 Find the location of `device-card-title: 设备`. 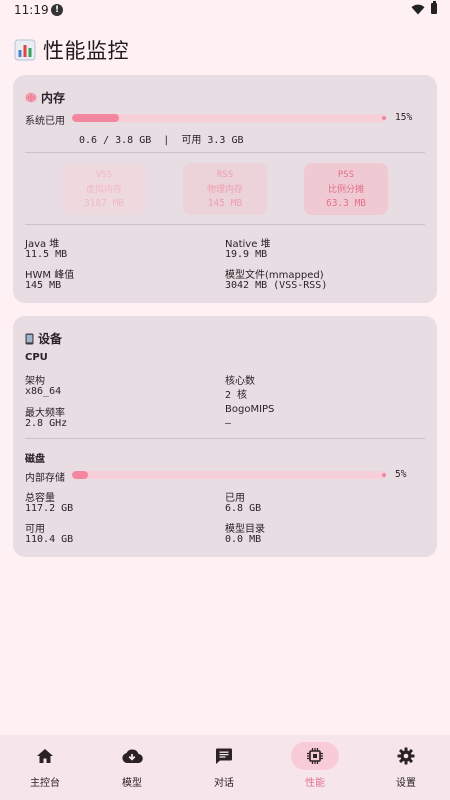

device-card-title: 设备 is located at coordinates (43, 338).